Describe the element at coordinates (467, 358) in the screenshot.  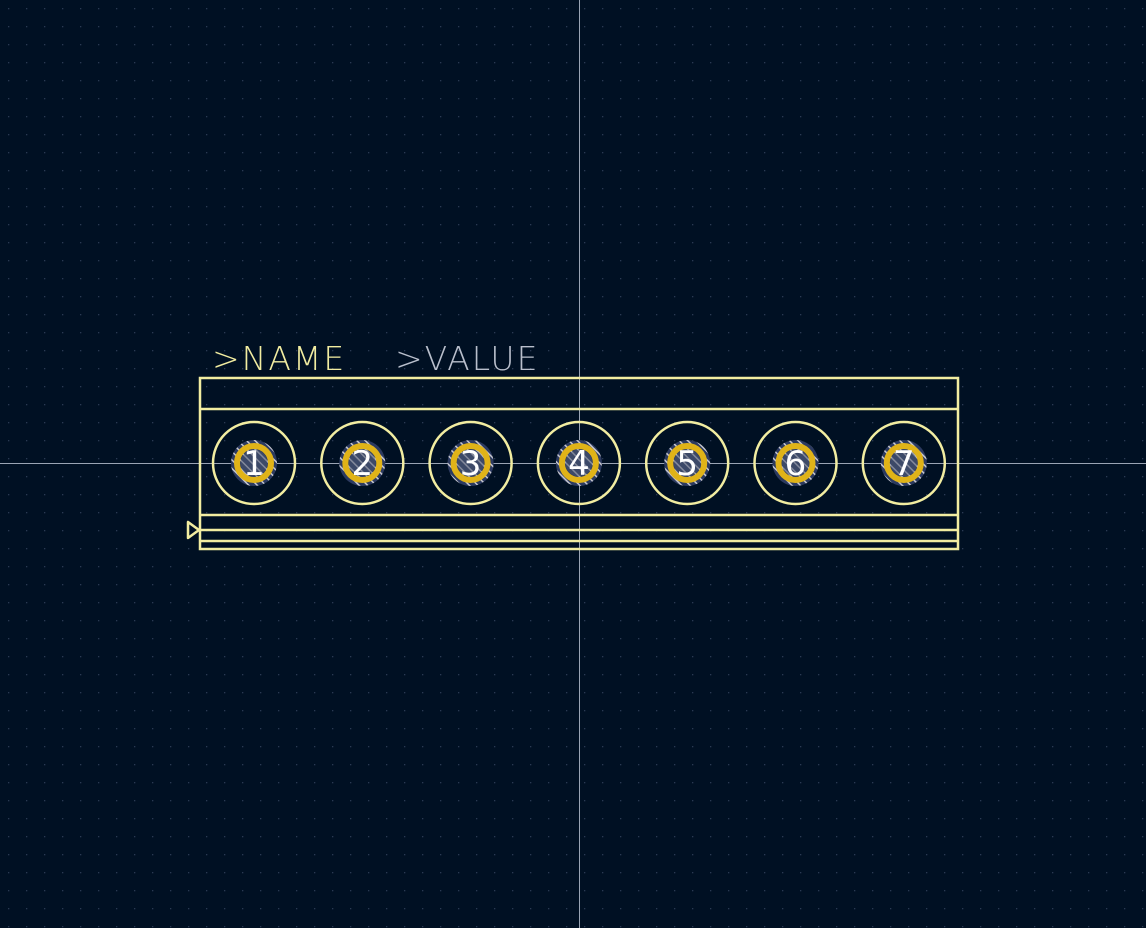
I see `value-label: >VALUE` at that location.